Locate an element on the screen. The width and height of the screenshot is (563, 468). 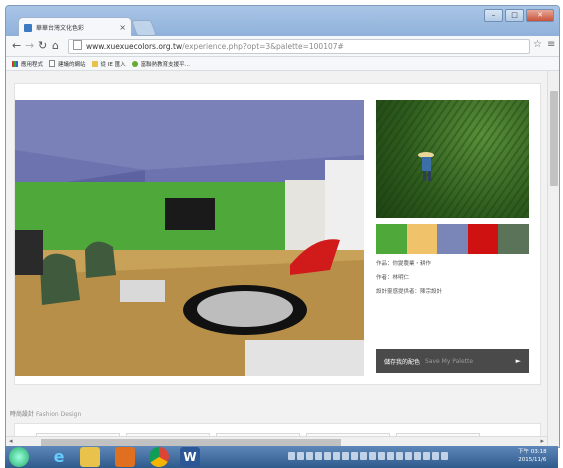
media-player-icon is located at coordinates (125, 457).